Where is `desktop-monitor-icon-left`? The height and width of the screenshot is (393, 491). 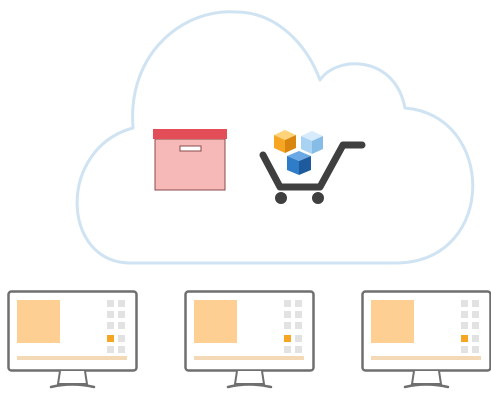
desktop-monitor-icon-left is located at coordinates (72, 339).